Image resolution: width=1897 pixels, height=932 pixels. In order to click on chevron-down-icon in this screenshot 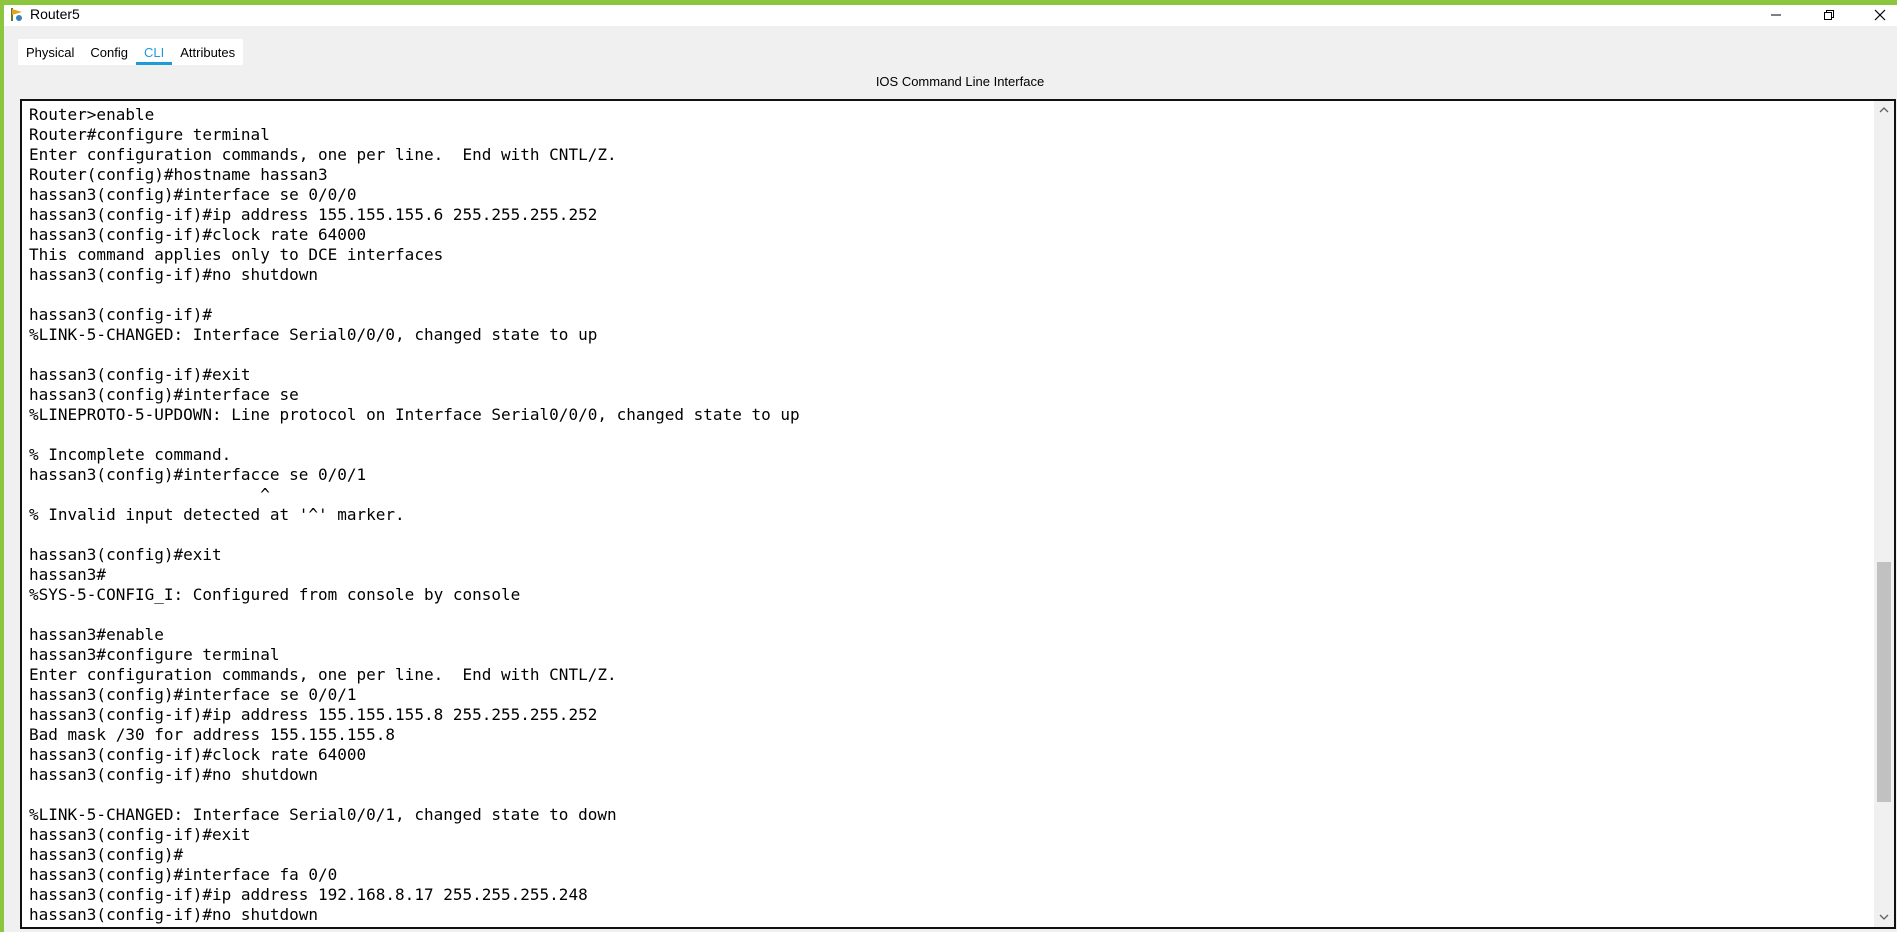, I will do `click(1884, 917)`.